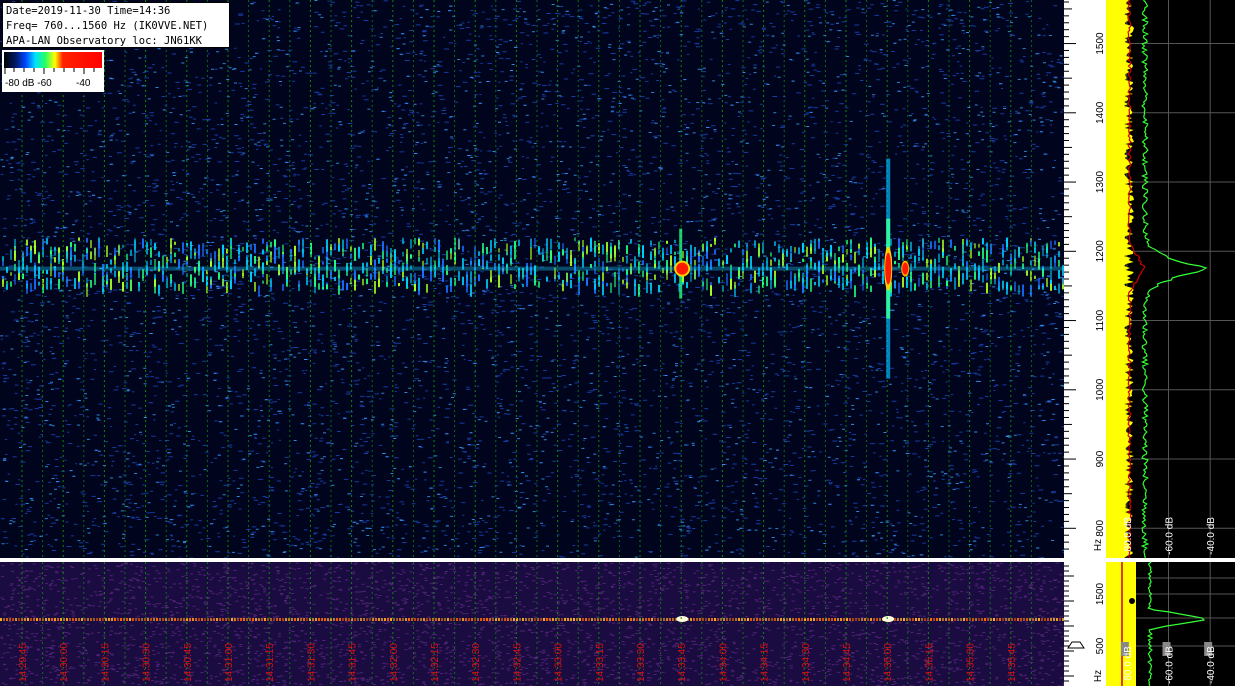  Describe the element at coordinates (28, 83) in the screenshot. I see `color-scale-label-left: -80 dB -60` at that location.